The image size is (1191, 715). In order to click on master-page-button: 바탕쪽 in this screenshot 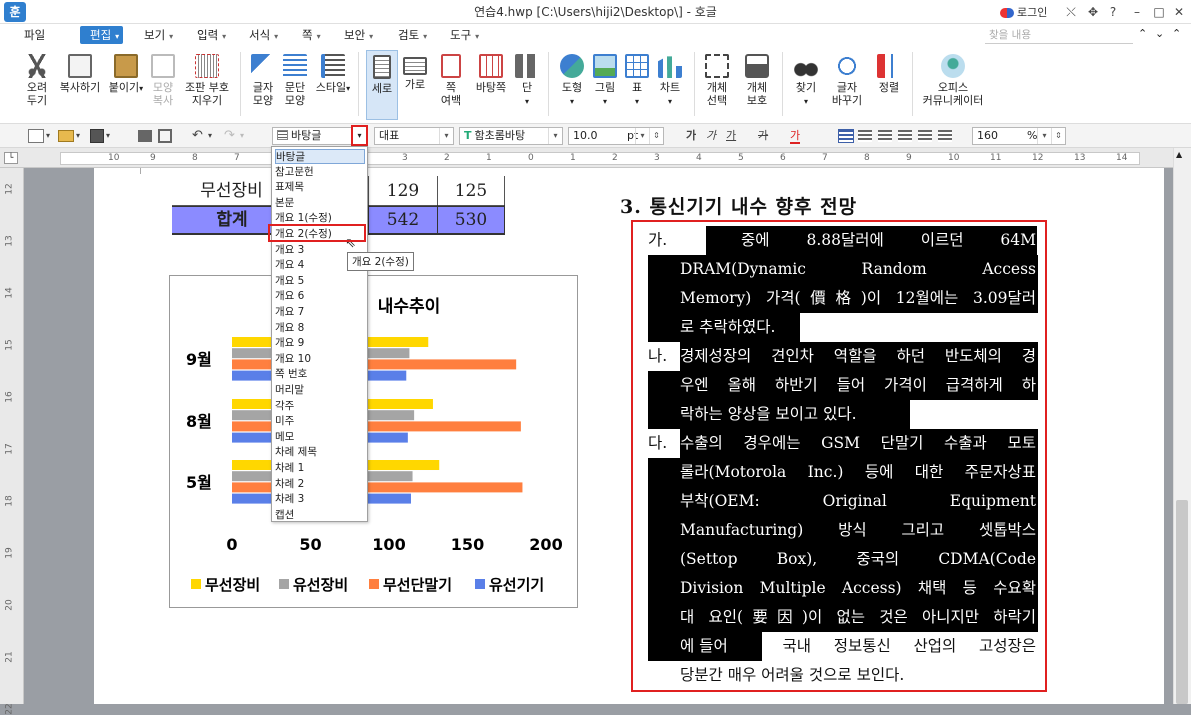, I will do `click(491, 85)`.